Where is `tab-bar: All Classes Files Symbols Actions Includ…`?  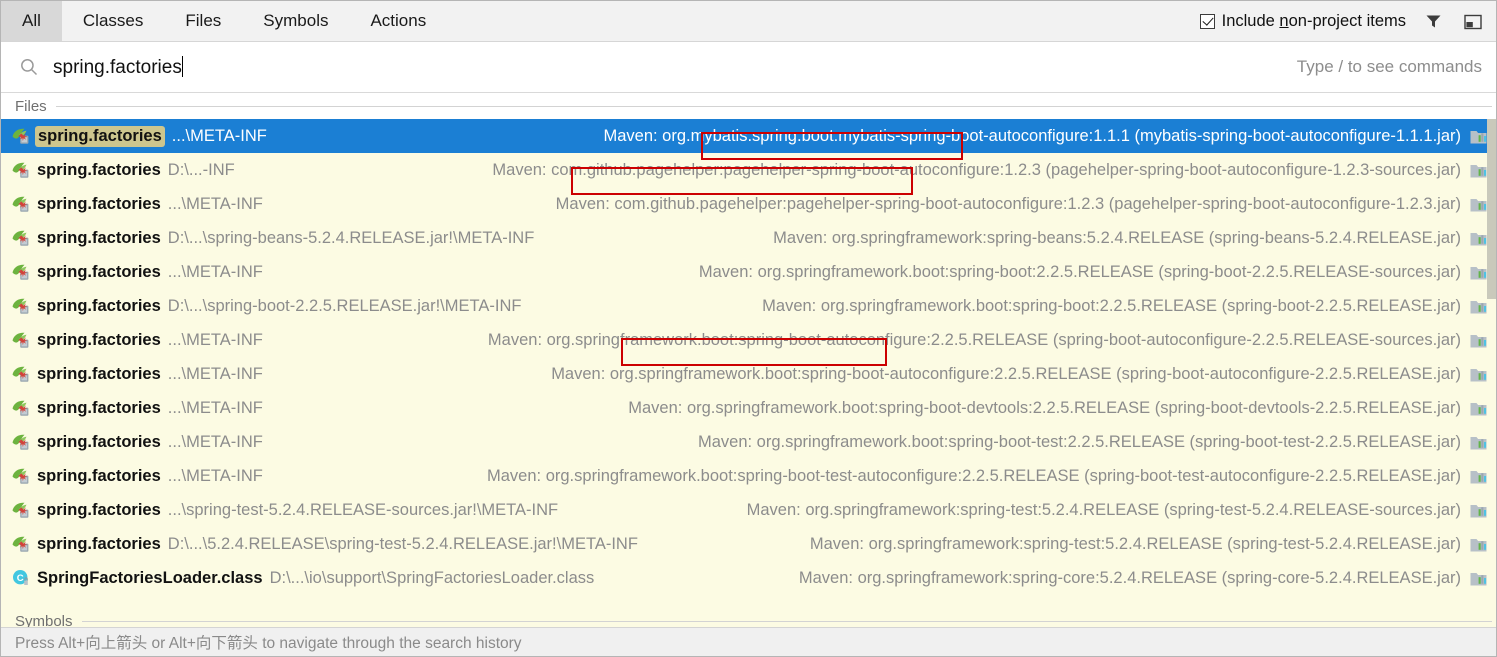
tab-bar: All Classes Files Symbols Actions Includ… is located at coordinates (748, 21).